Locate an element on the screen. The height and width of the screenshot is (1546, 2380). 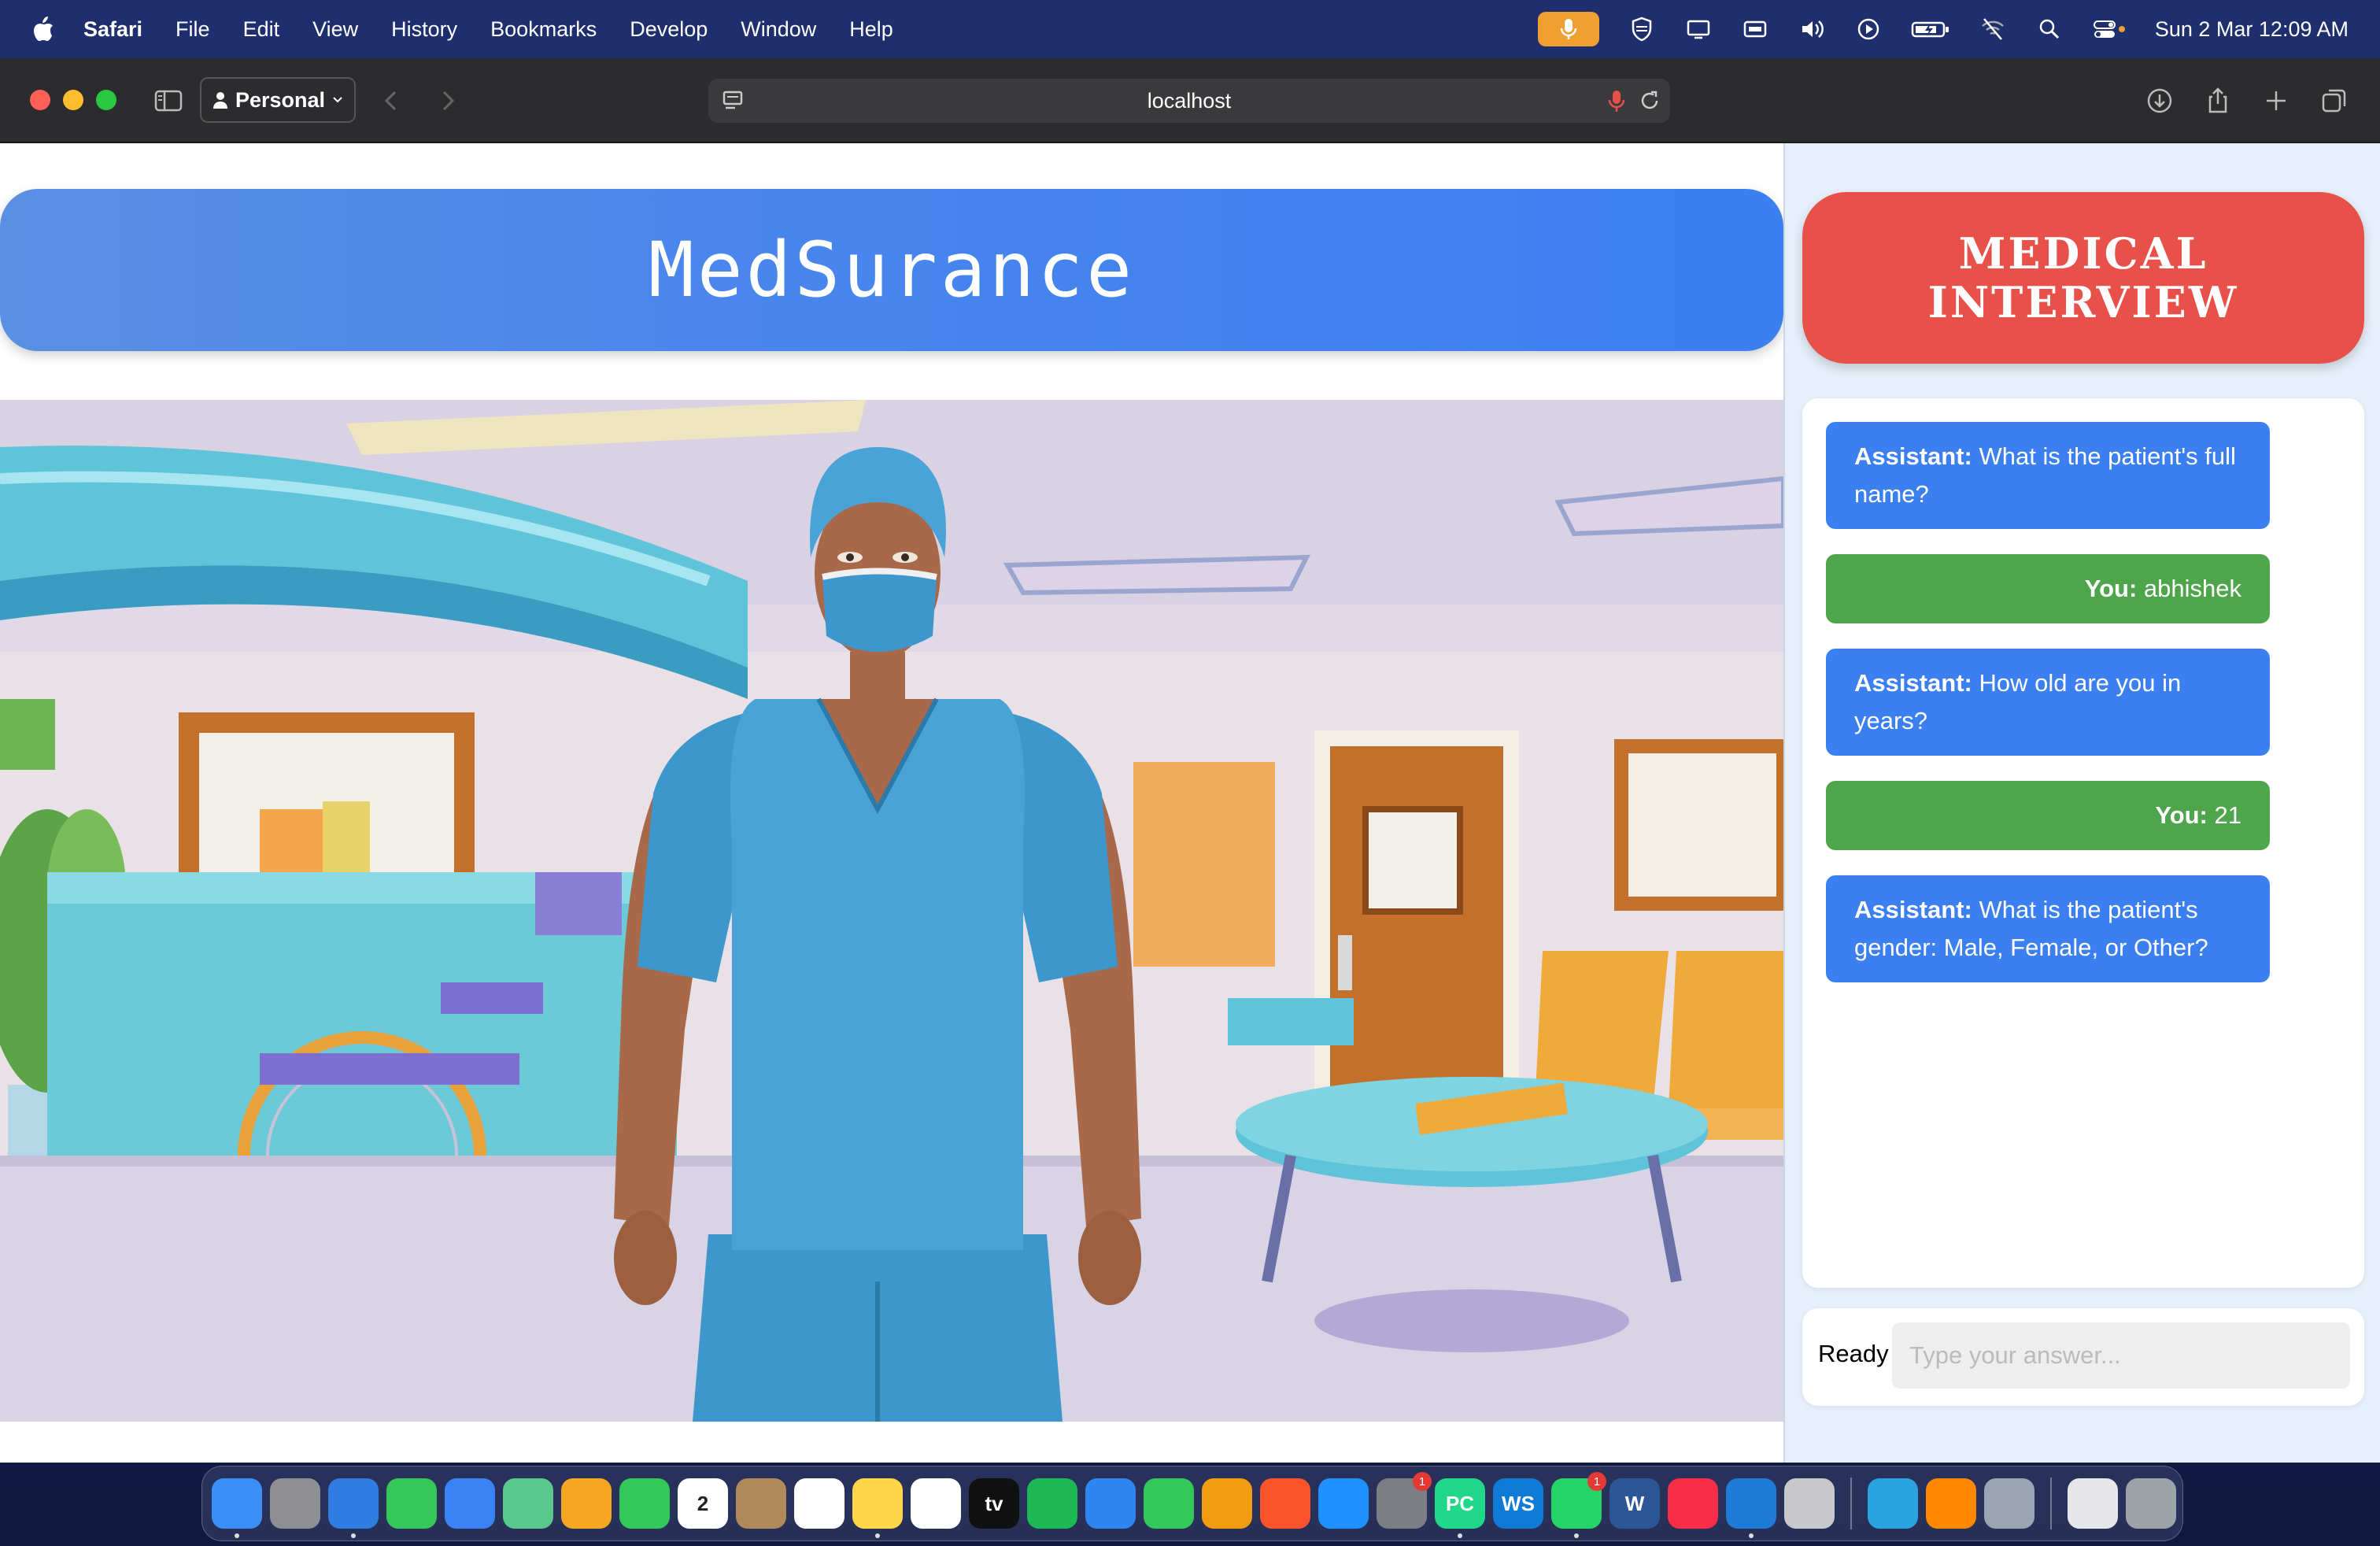
back-arrow-icon is located at coordinates (392, 101).